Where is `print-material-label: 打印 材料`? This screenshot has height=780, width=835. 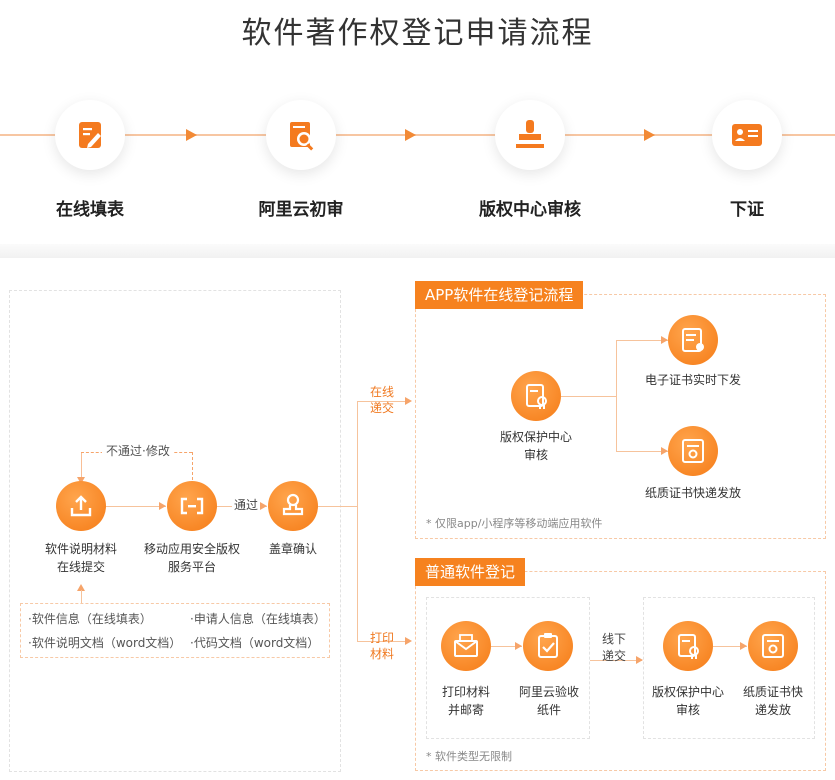 print-material-label: 打印 材料 is located at coordinates (382, 646).